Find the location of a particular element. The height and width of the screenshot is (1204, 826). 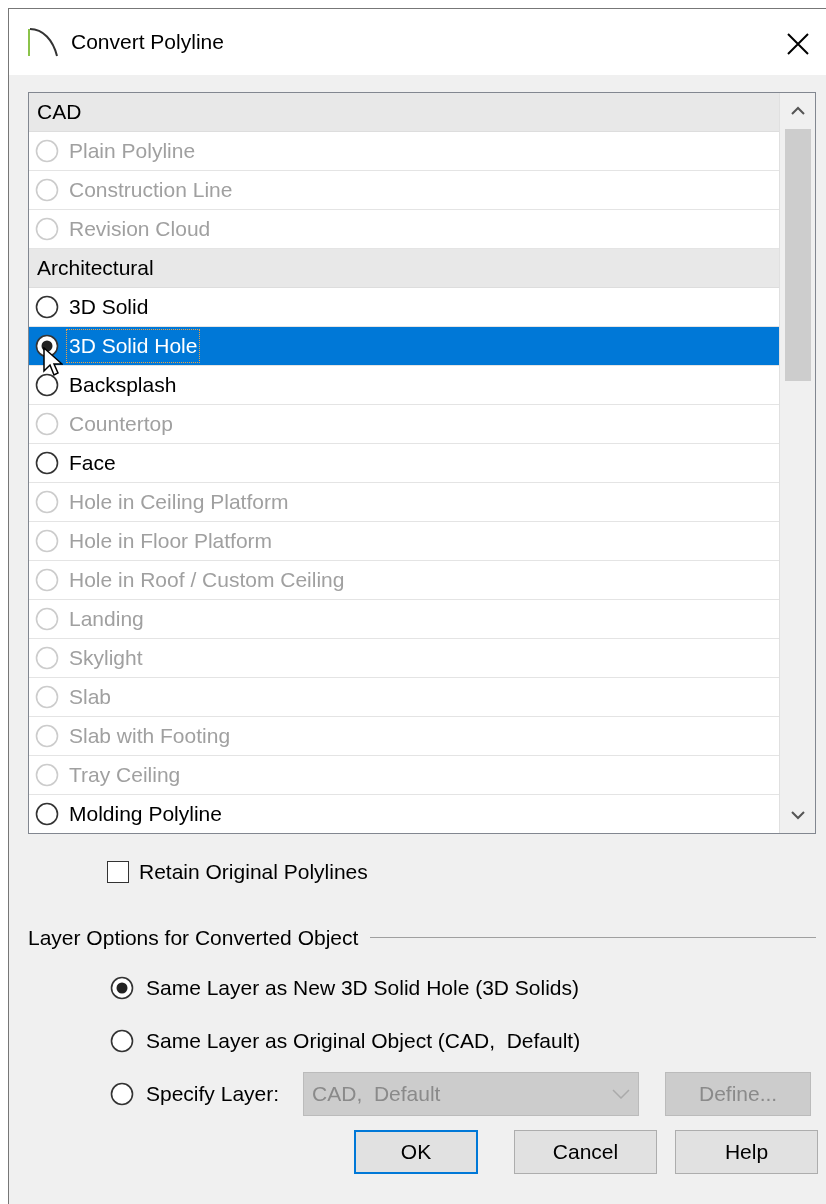

scroll-up-icon is located at coordinates (797, 111).